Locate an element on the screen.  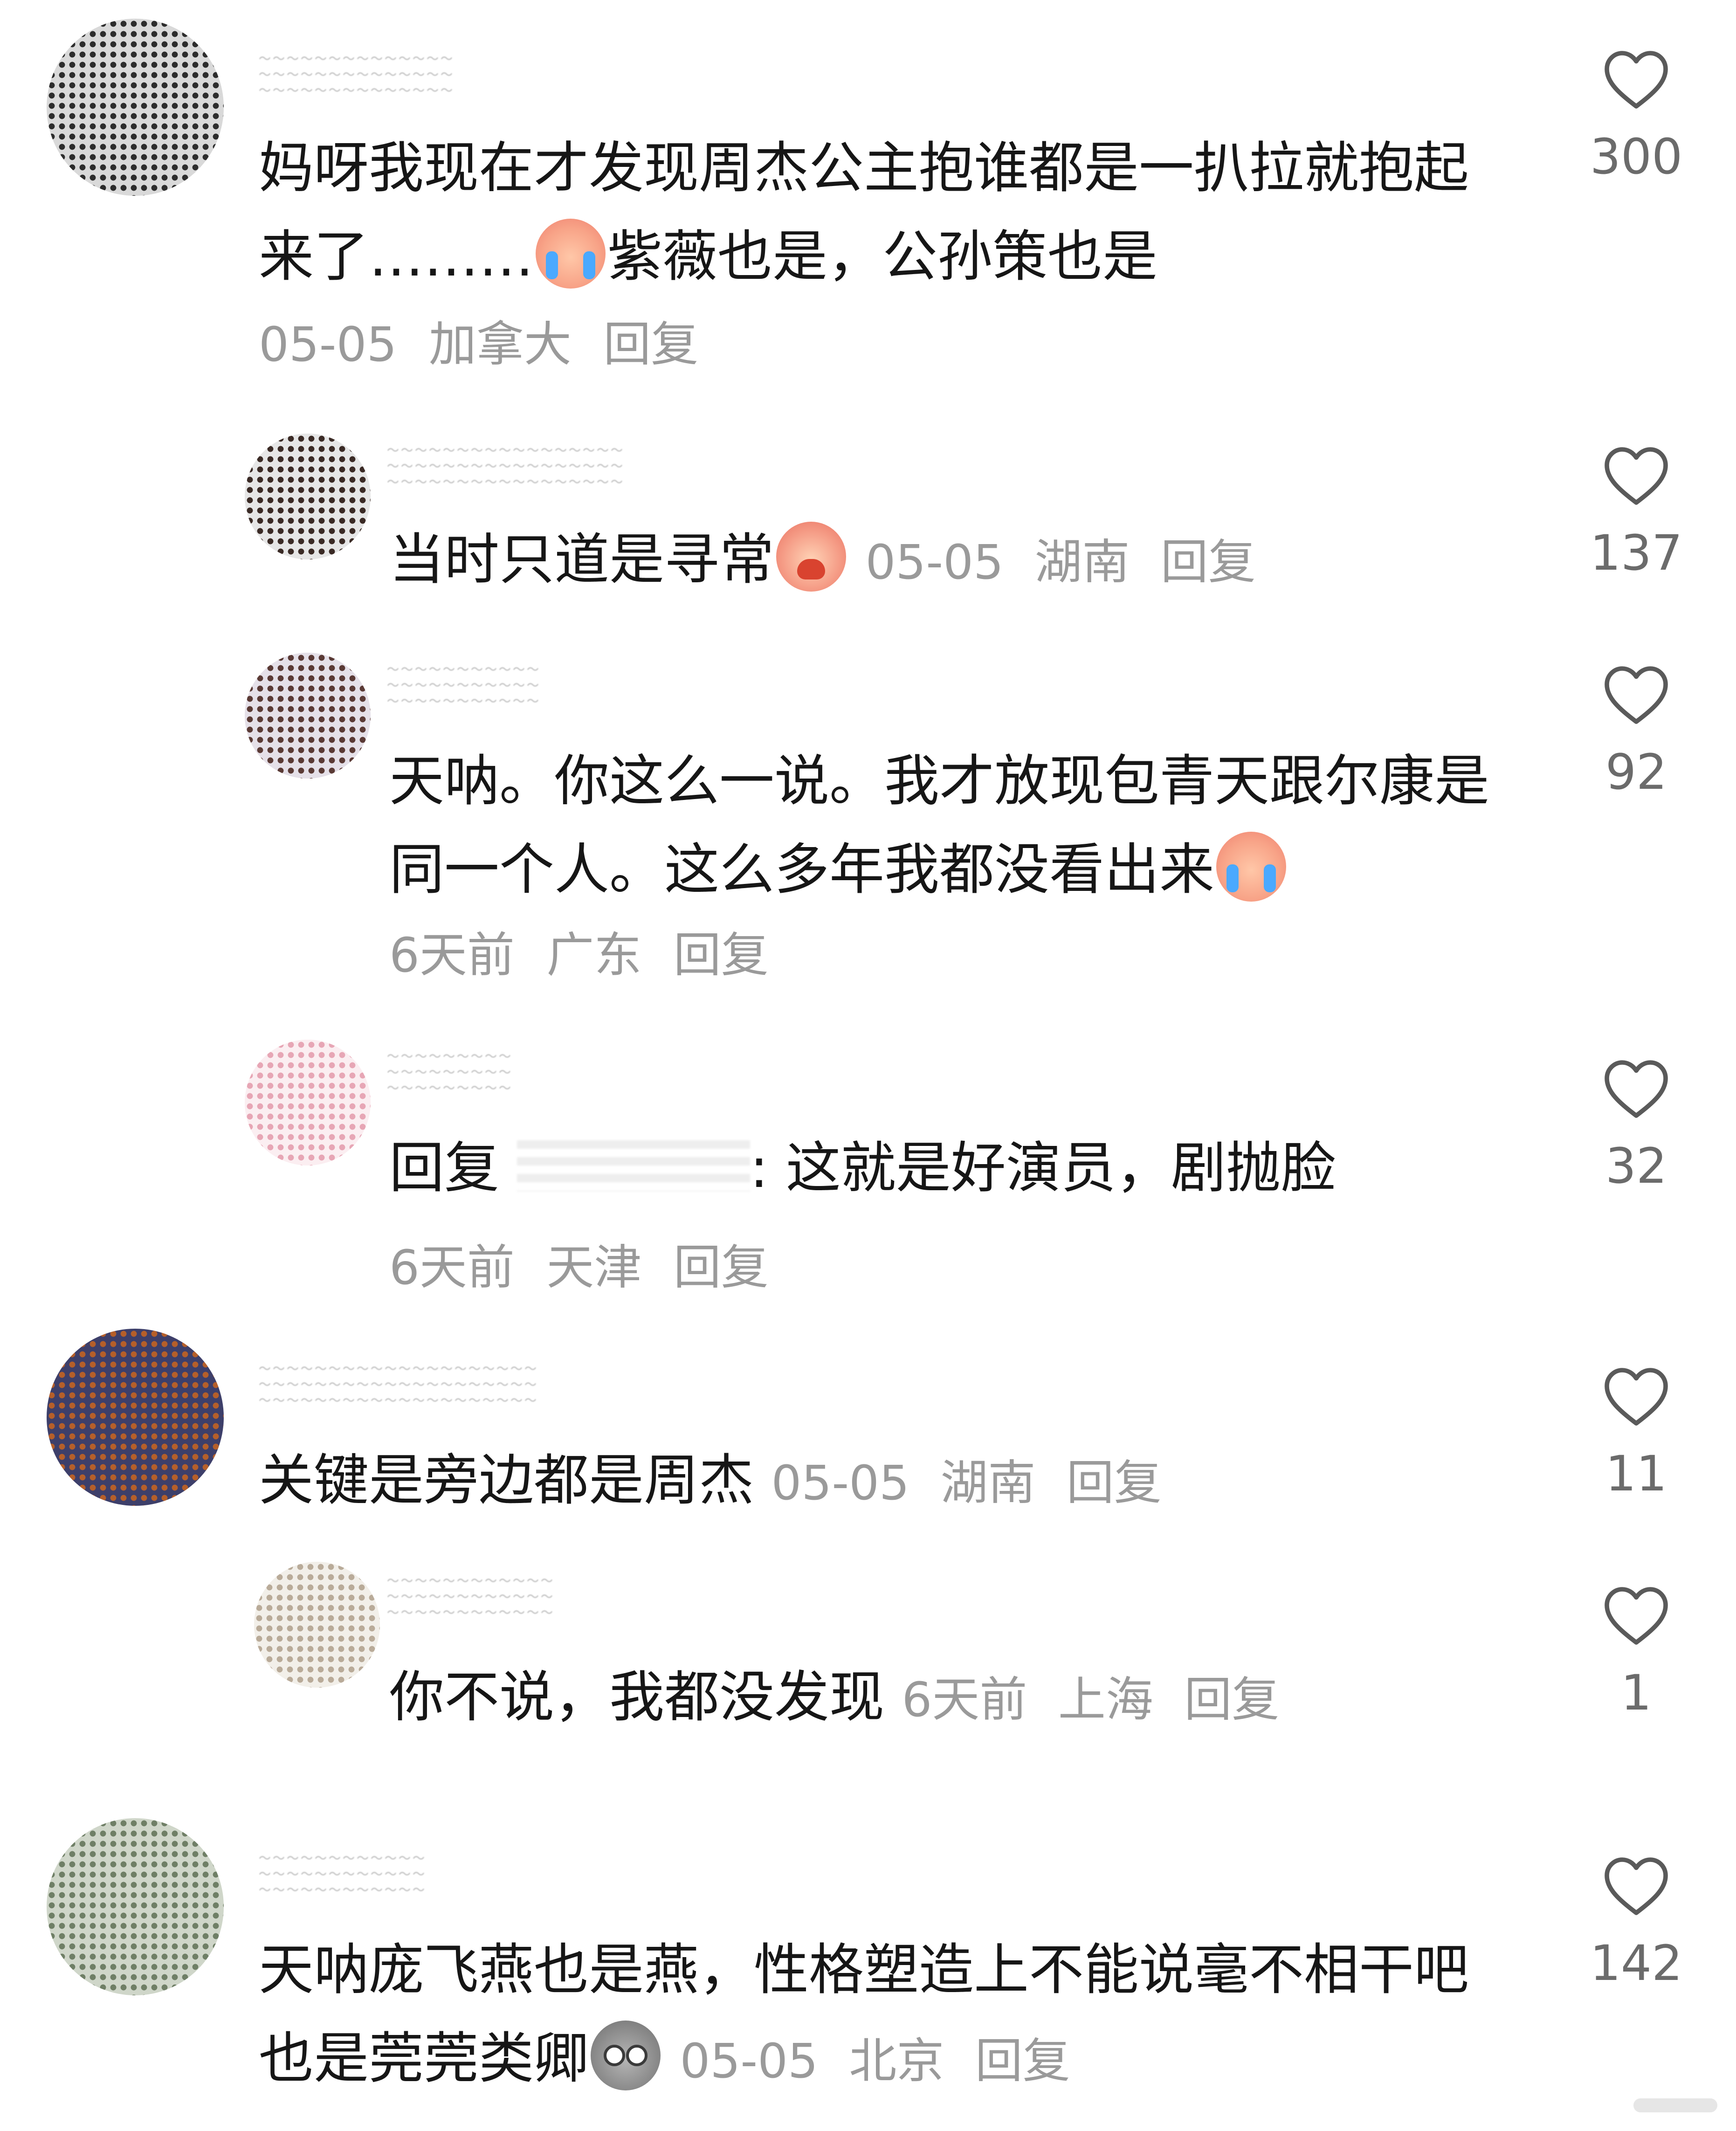
comment-location: 加拿大 is located at coordinates (500, 344).